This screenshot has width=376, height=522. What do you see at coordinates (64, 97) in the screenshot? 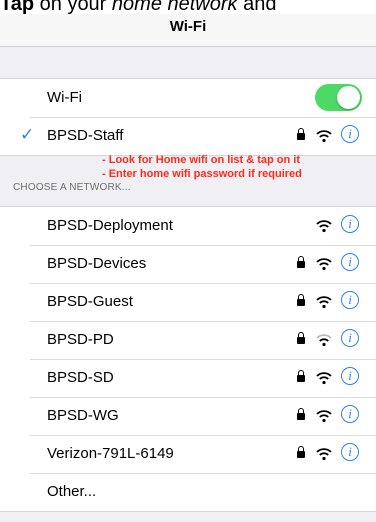
I see `wifi-toggle-label: Wi-Fi` at bounding box center [64, 97].